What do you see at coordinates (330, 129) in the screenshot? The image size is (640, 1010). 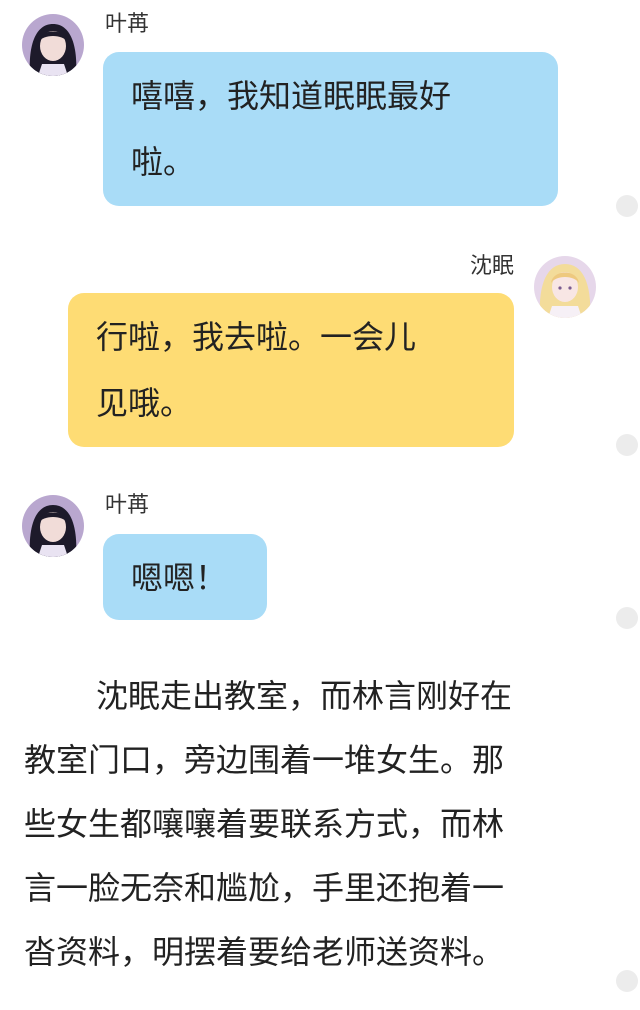 I see `chat-bubble: 嘻嘻，我知道眠眠最好 啦。` at bounding box center [330, 129].